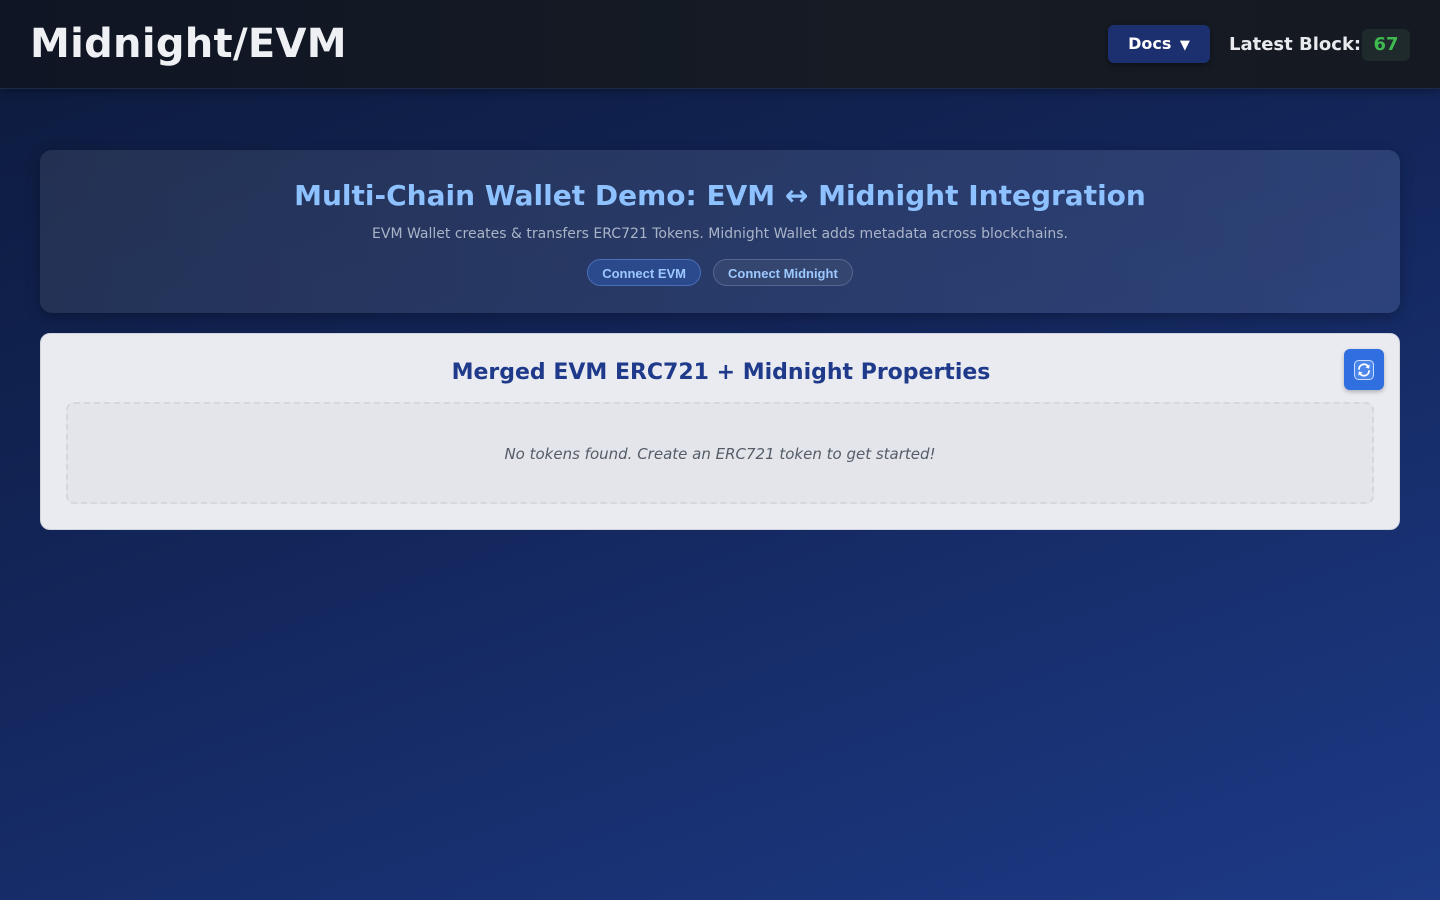 This screenshot has width=1440, height=900. I want to click on docs-dropdown-button: Docs ▼, so click(1159, 44).